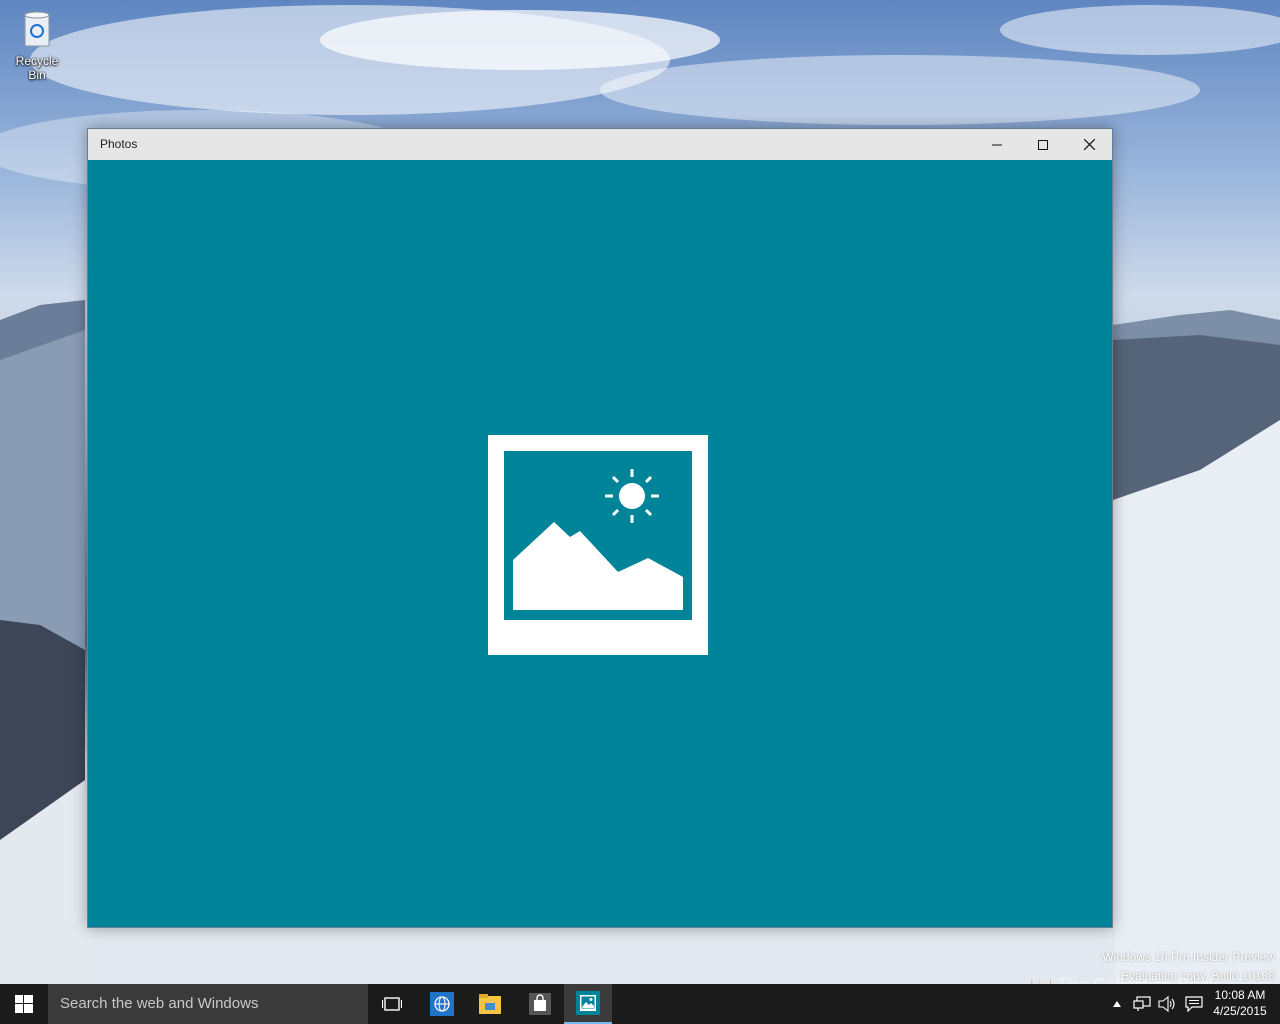 This screenshot has height=1024, width=1280. Describe the element at coordinates (1240, 995) in the screenshot. I see `clock-time: 10:08 AM` at that location.